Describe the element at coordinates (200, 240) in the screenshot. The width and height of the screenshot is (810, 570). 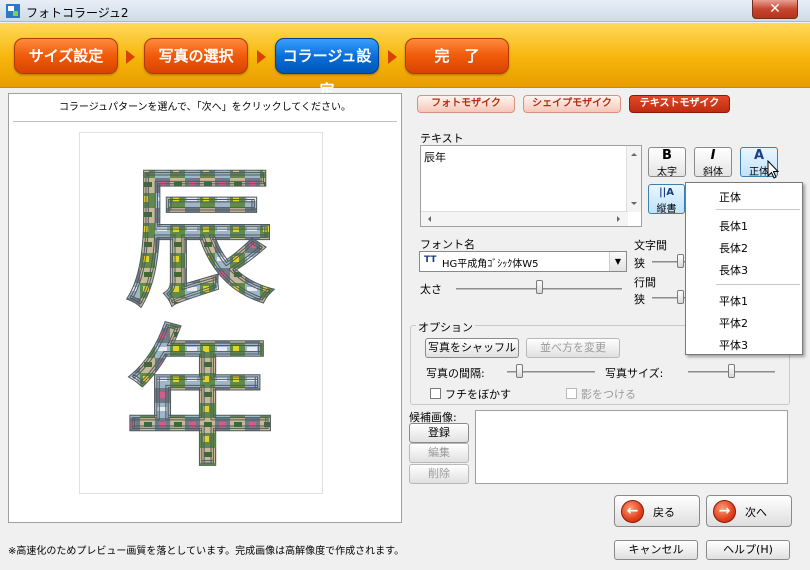
I see `svg-text: 辰` at that location.